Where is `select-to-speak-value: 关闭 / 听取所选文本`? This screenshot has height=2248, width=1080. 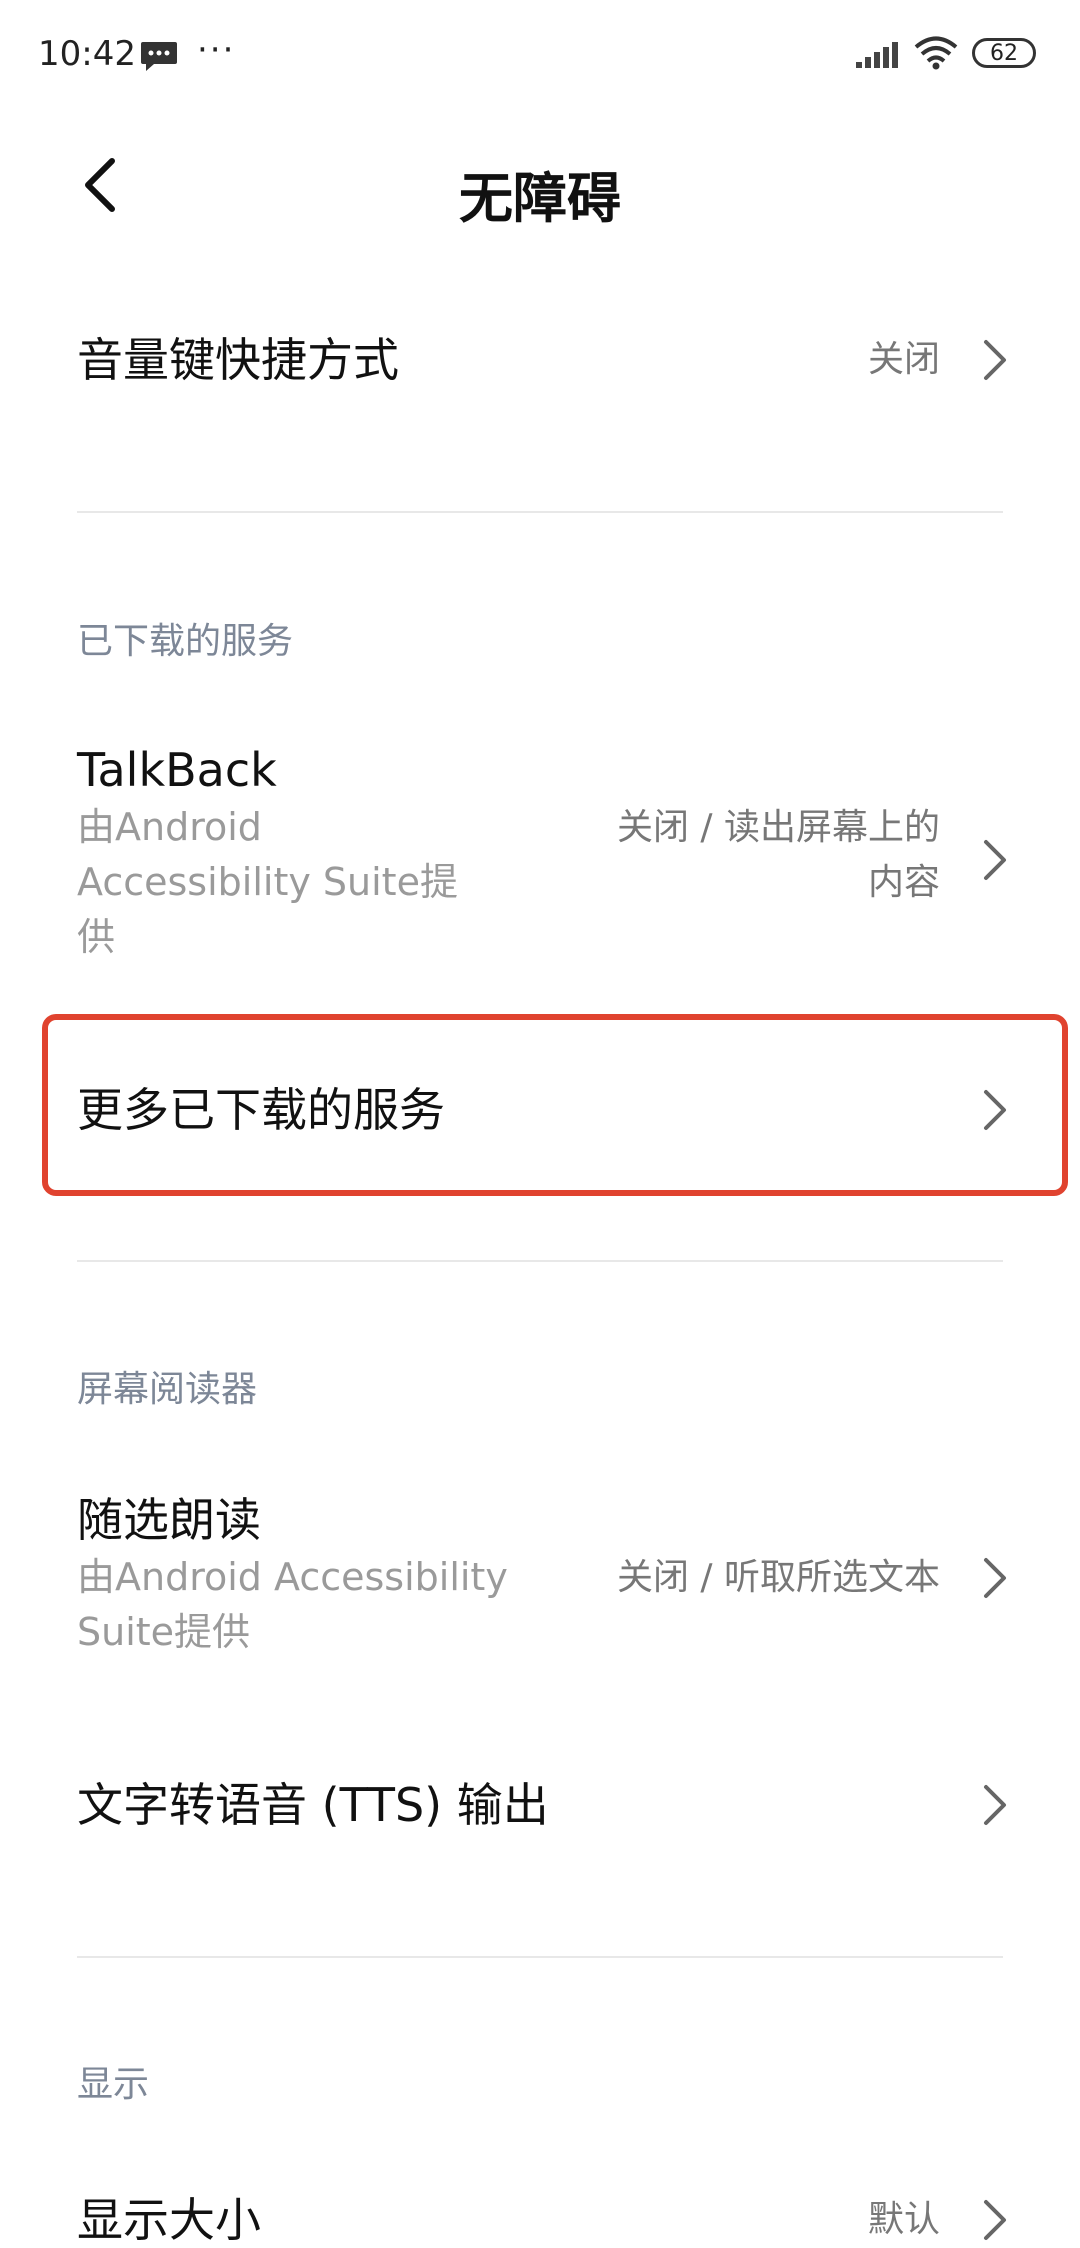
select-to-speak-value: 关闭 / 听取所选文本 is located at coordinates (778, 1577).